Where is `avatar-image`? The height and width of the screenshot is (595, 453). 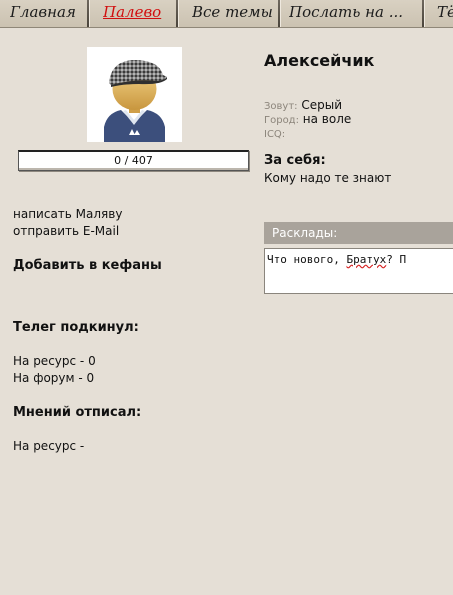 avatar-image is located at coordinates (134, 94).